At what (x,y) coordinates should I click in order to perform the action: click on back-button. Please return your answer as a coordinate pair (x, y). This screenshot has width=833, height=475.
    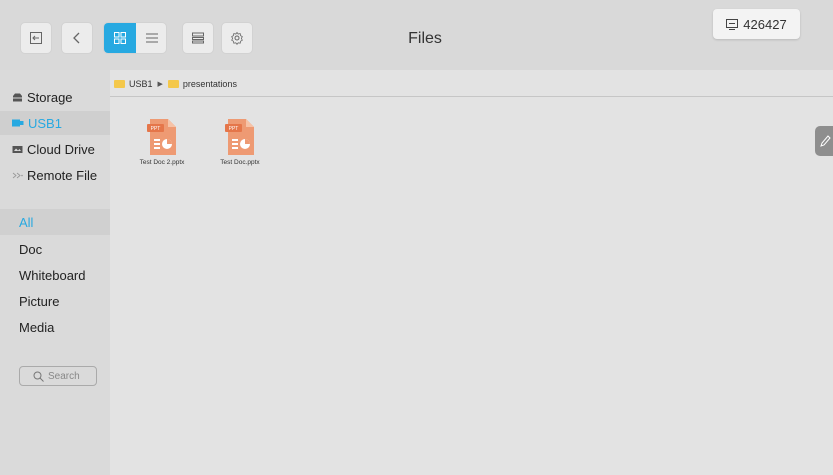
    Looking at the image, I should click on (77, 38).